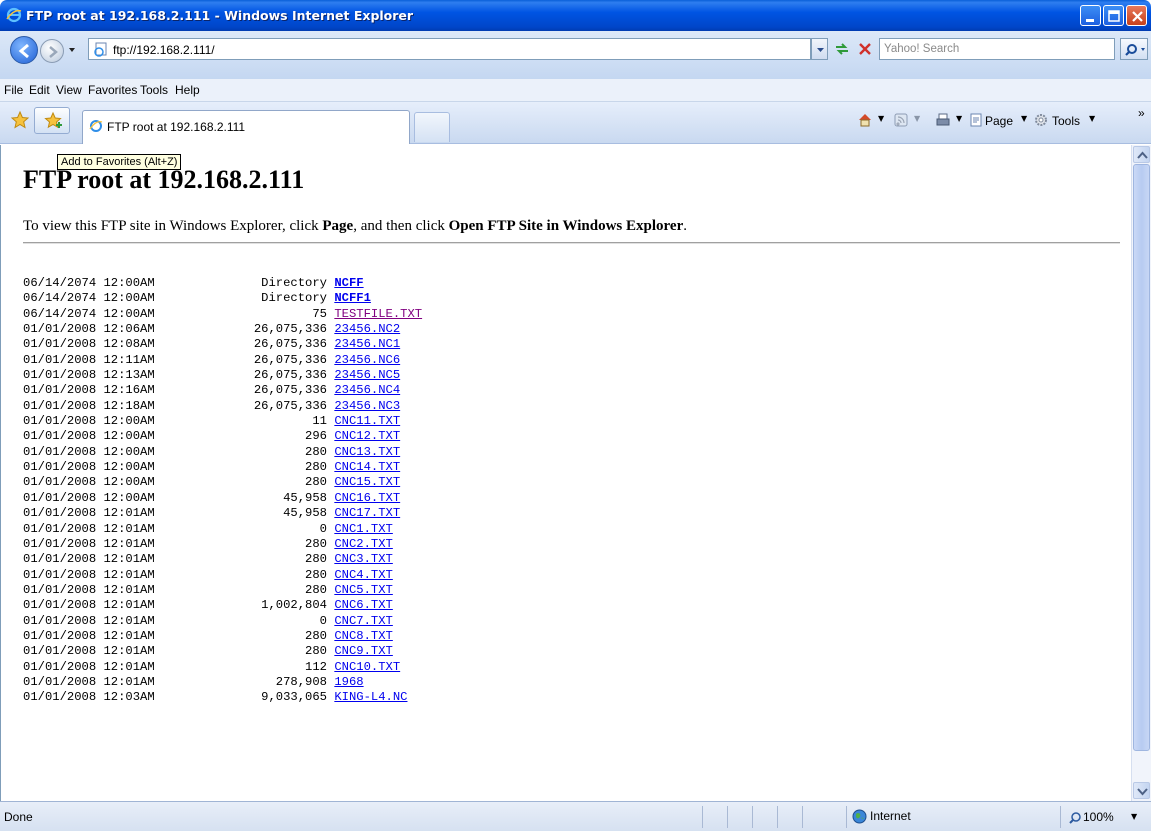 The height and width of the screenshot is (831, 1151). What do you see at coordinates (367, 390) in the screenshot?
I see `file-link: 23456.NC4` at bounding box center [367, 390].